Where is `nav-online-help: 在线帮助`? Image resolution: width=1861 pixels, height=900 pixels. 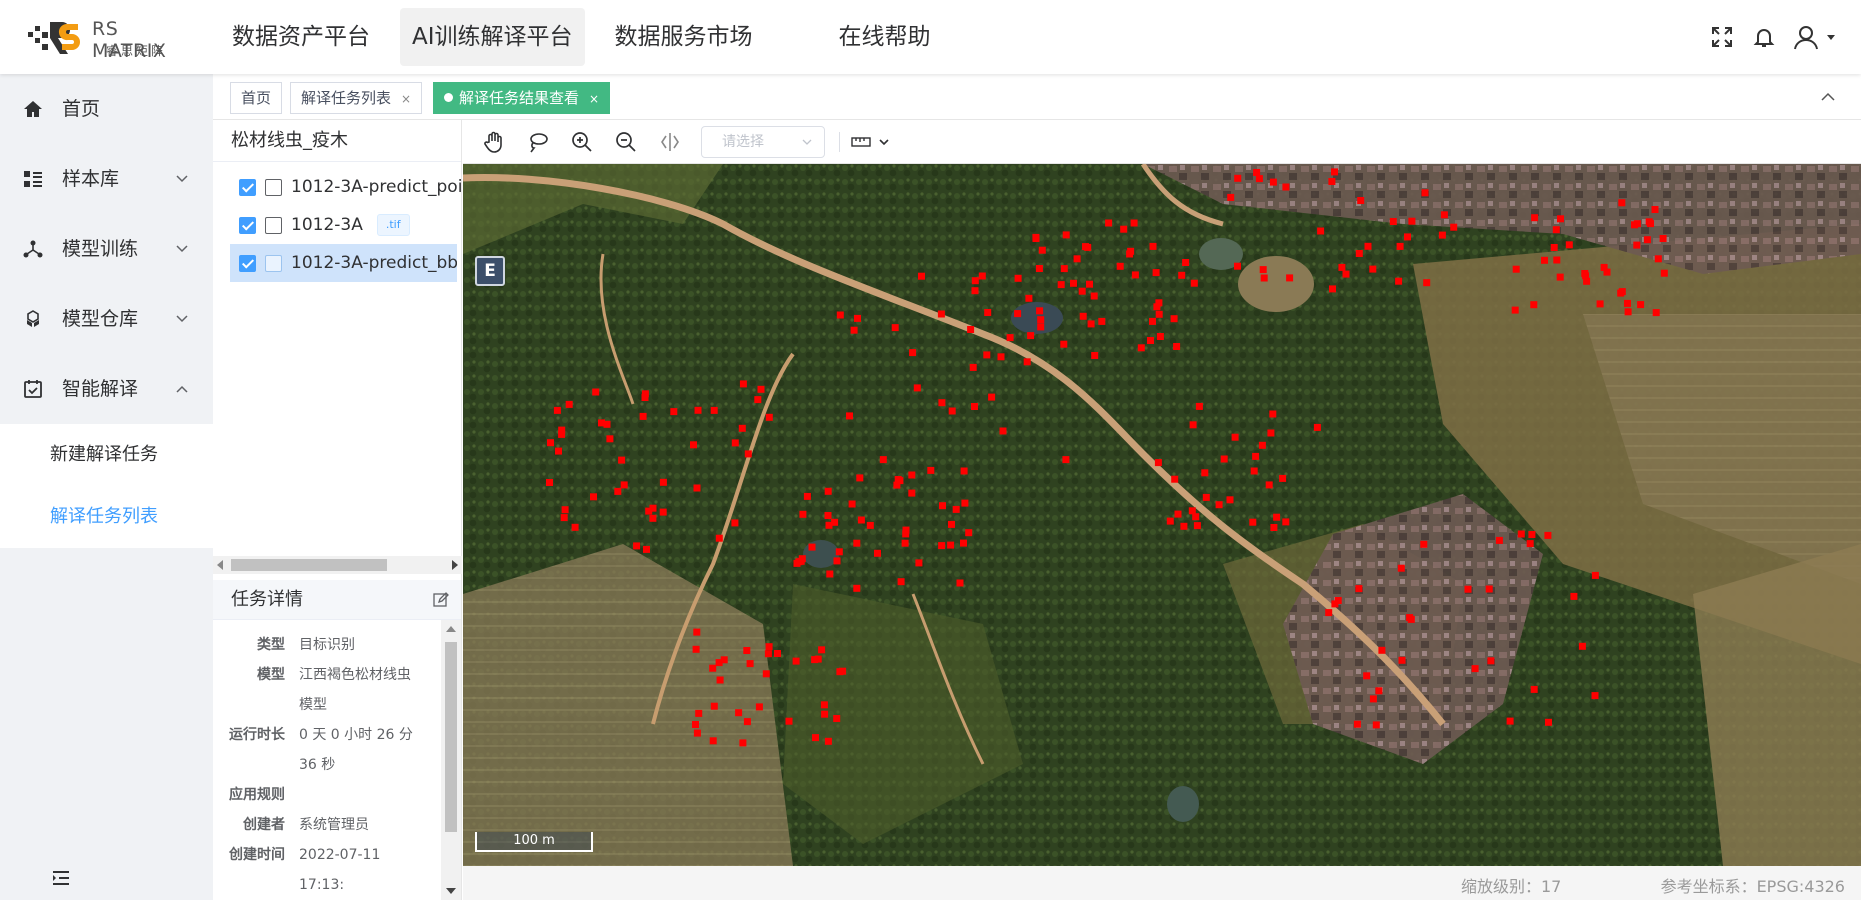
nav-online-help: 在线帮助 is located at coordinates (885, 37).